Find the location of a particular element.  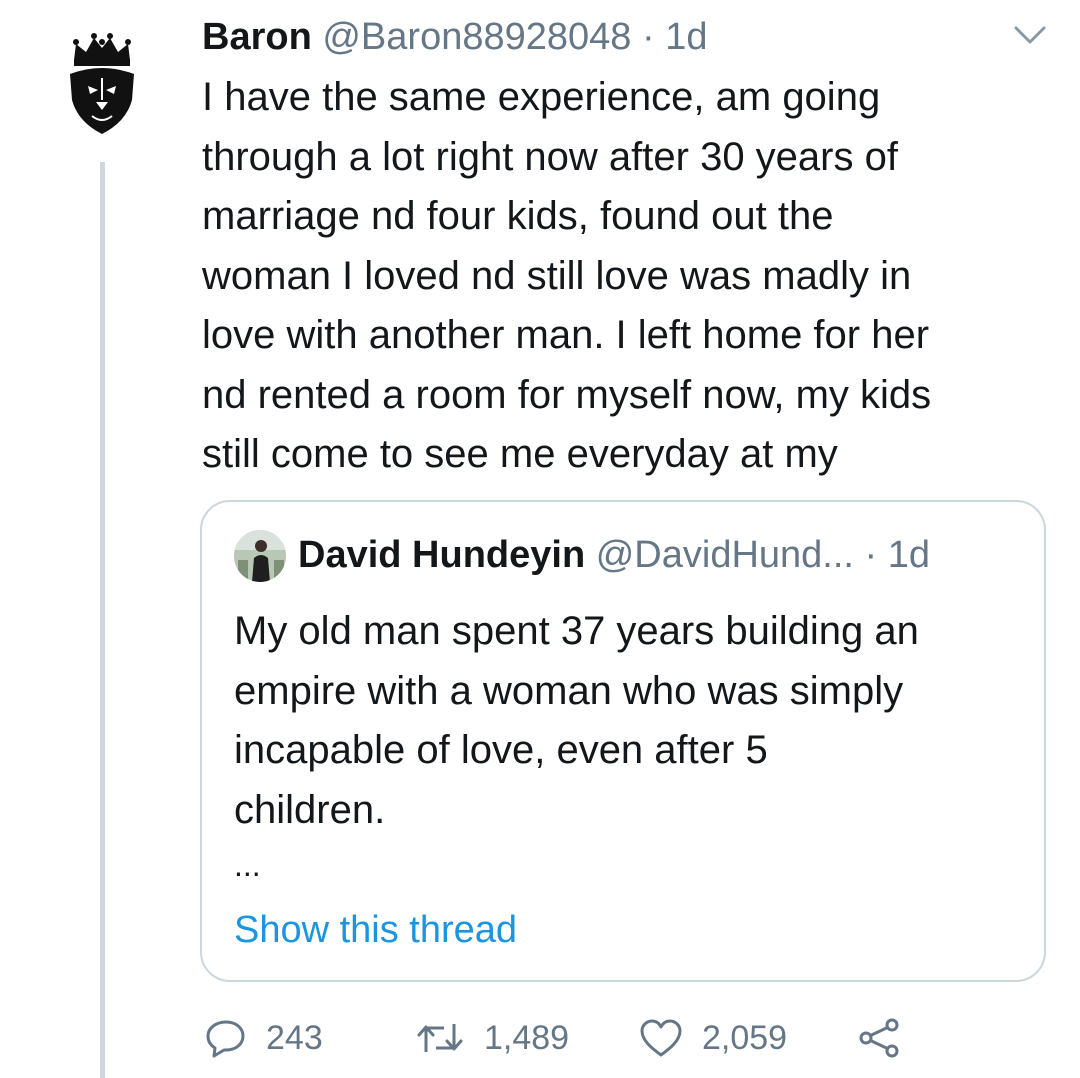

tweet-timestamp: 1d is located at coordinates (686, 37).